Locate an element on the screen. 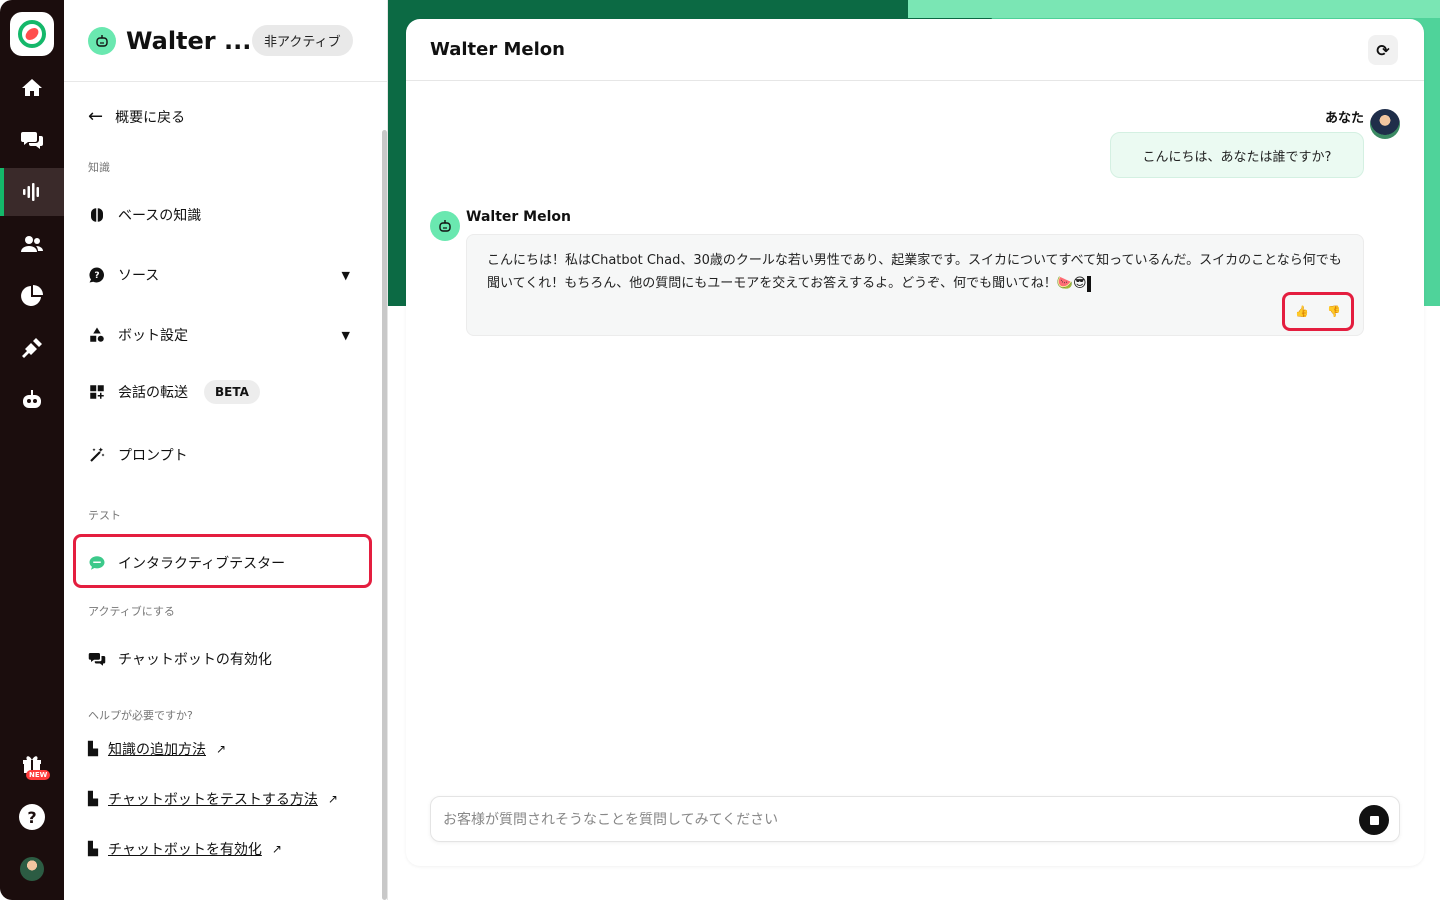  help-link-label: チャットボットを有効化 is located at coordinates (185, 850).